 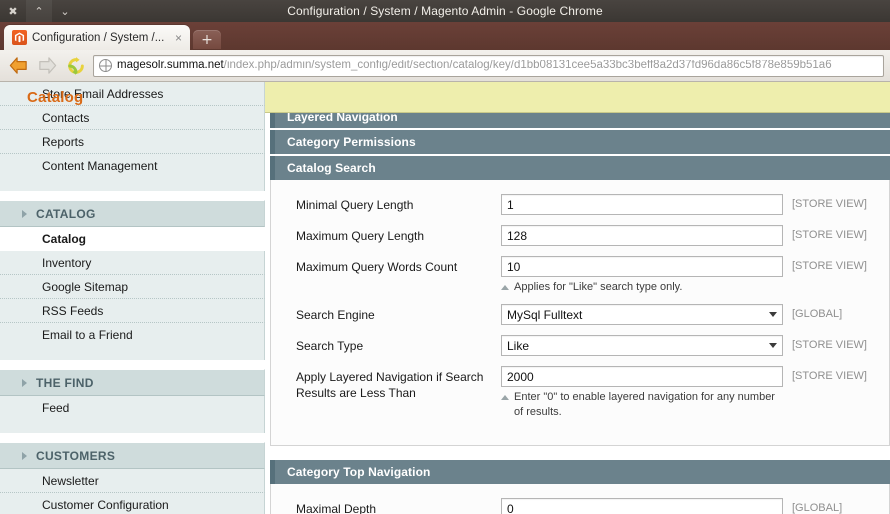 I want to click on field-row-search-engine: Search Engine MySql Fulltext [GLOBAL], so click(x=580, y=315).